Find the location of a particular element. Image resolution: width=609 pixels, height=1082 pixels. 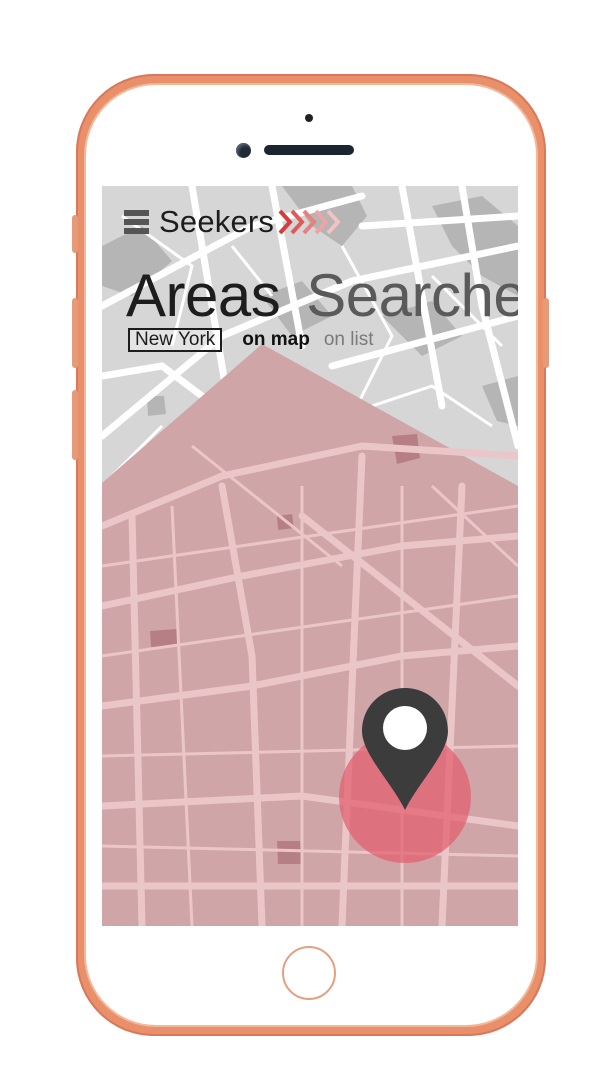

menu-icon is located at coordinates (136, 222).